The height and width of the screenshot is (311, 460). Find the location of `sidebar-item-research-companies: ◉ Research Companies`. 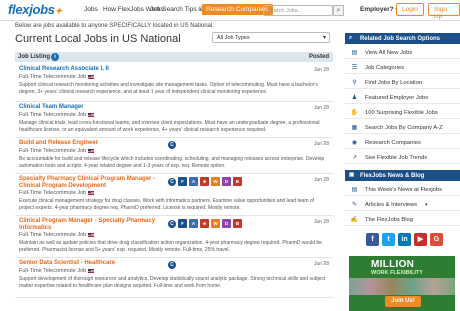

sidebar-item-research-companies: ◉ Research Companies is located at coordinates (402, 143).